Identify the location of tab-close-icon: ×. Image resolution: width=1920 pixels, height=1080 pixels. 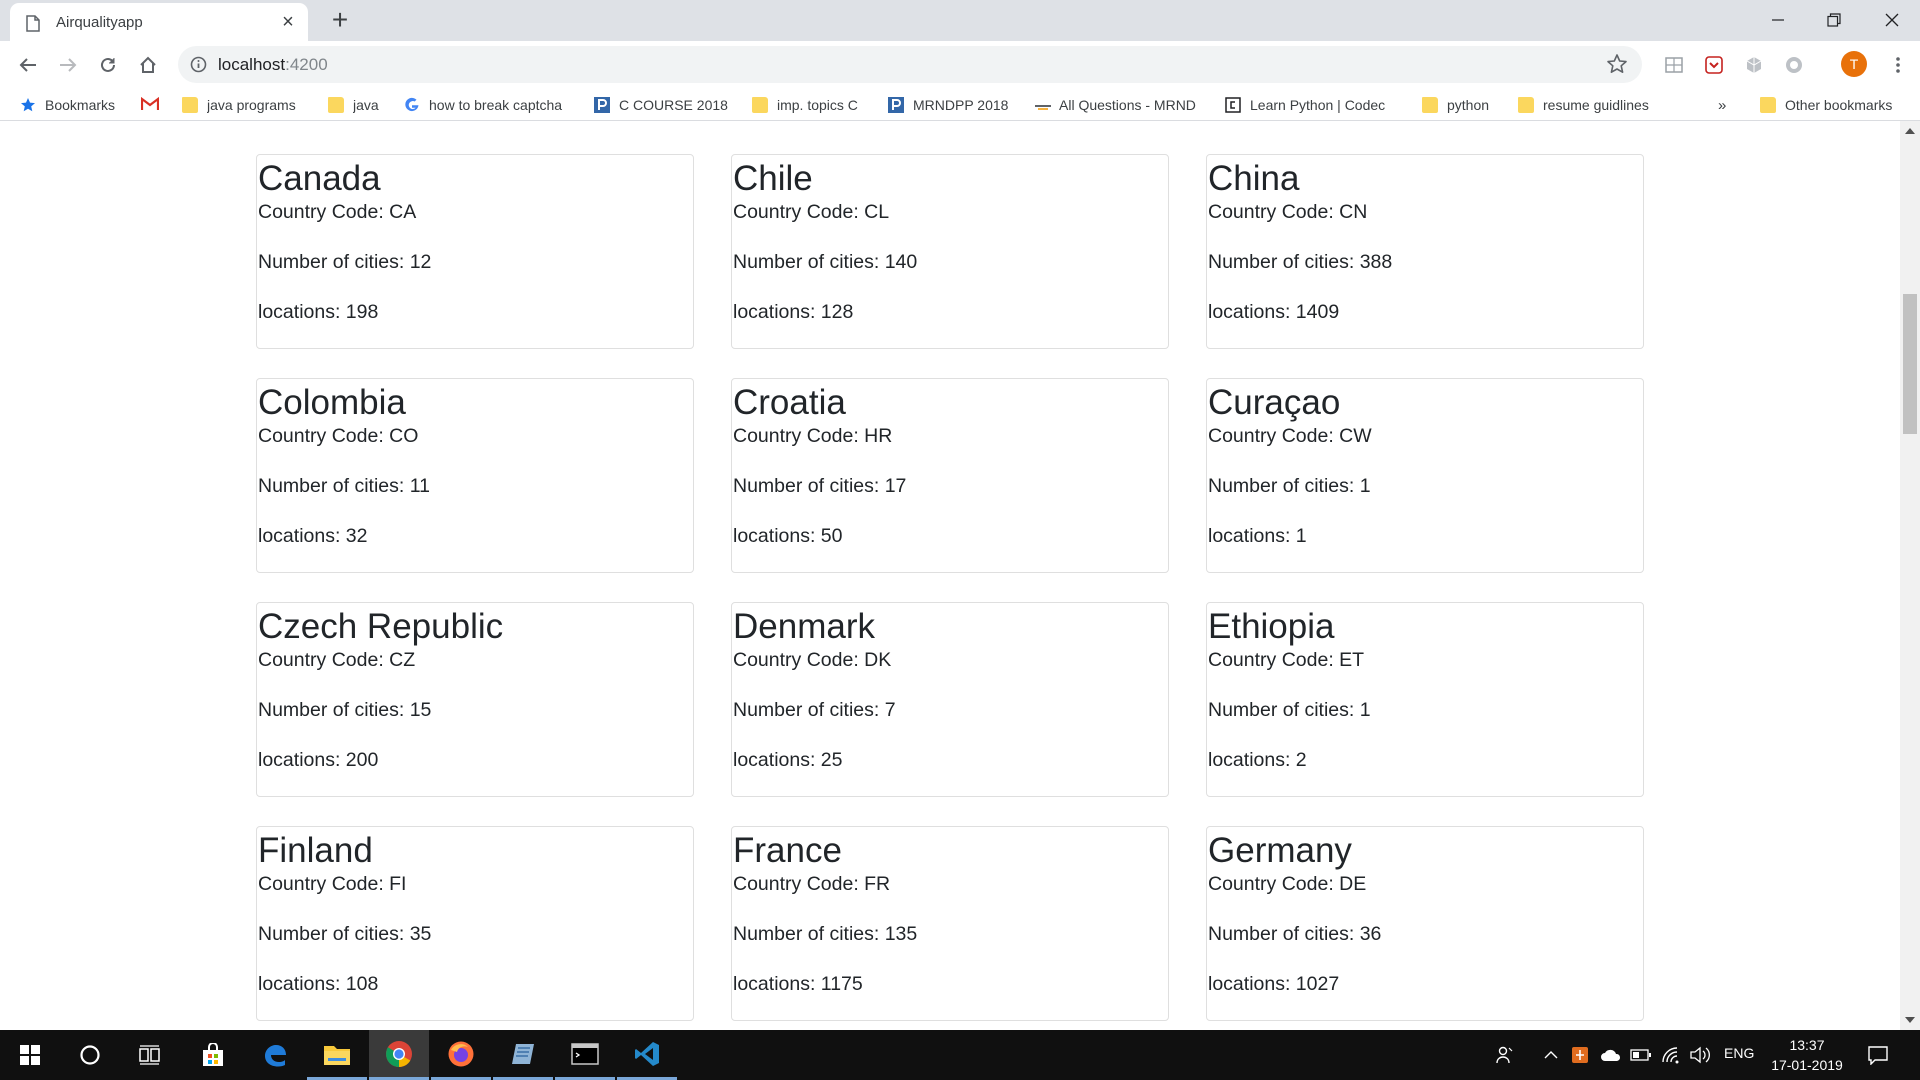
(288, 22).